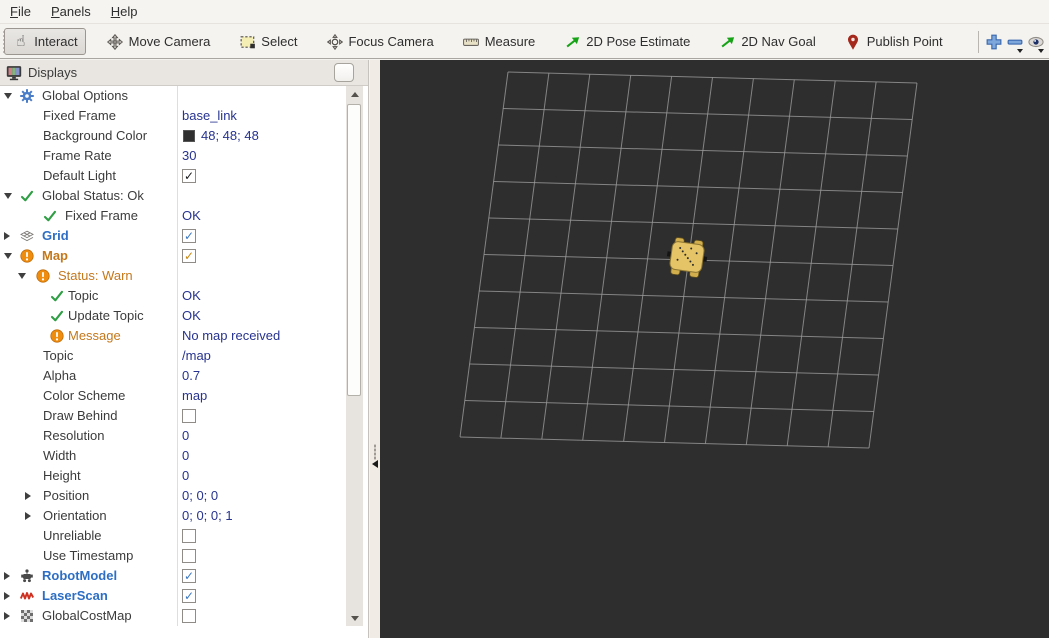 The width and height of the screenshot is (1049, 638). Describe the element at coordinates (379, 41) in the screenshot. I see `focus-camera-button: Focus Camera` at that location.